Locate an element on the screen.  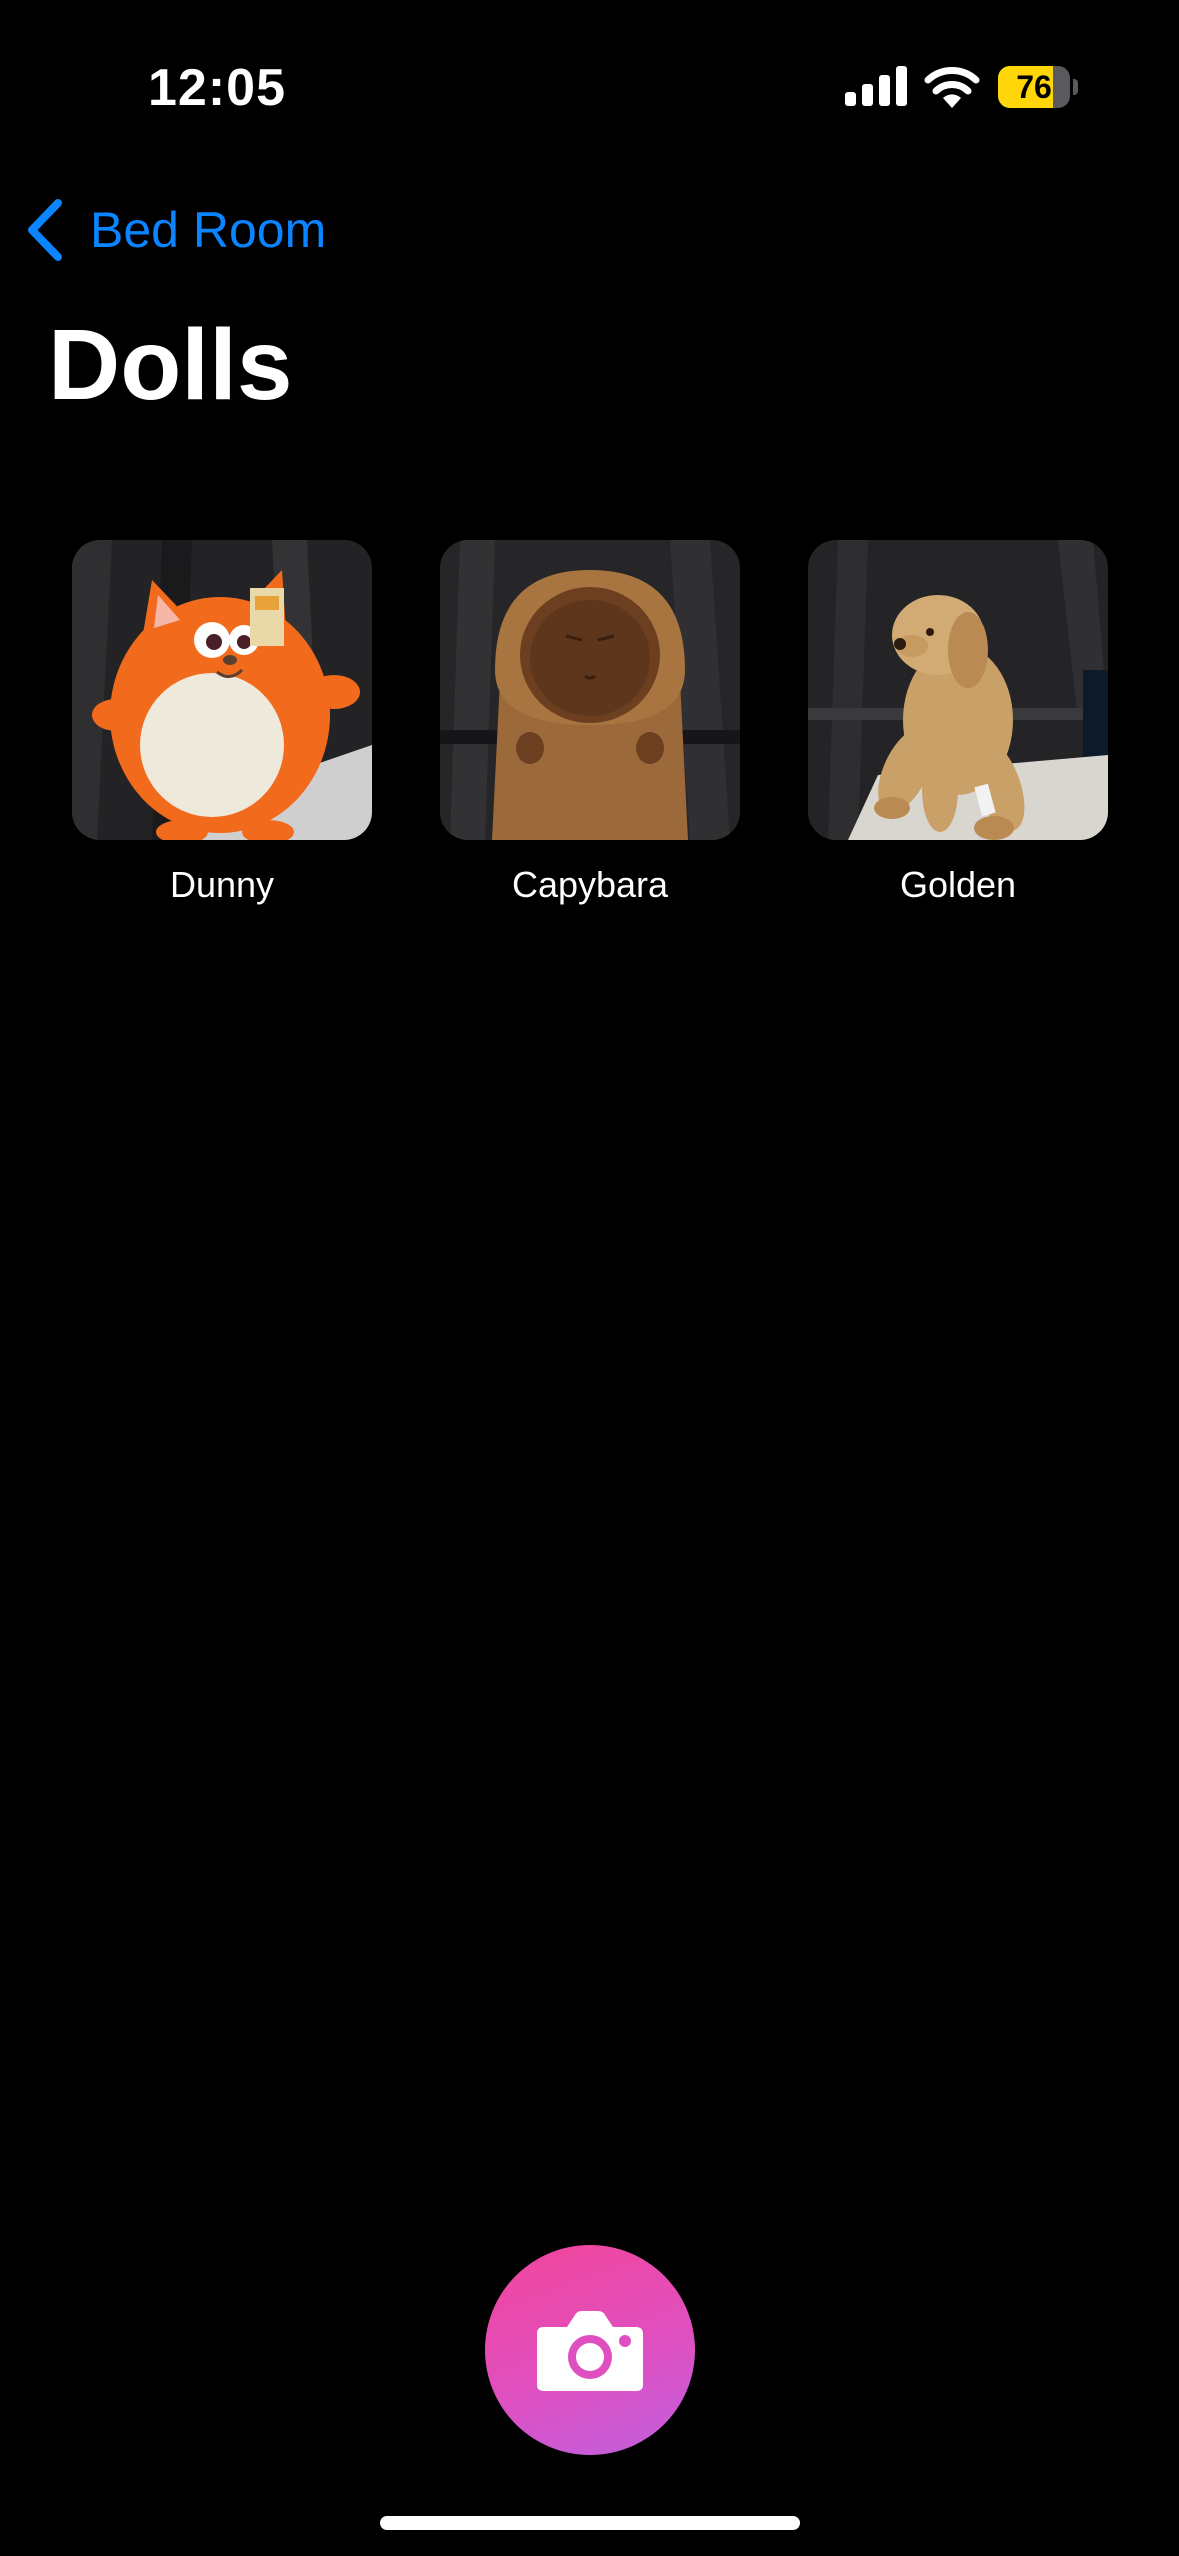
wifi-icon is located at coordinates (952, 87).